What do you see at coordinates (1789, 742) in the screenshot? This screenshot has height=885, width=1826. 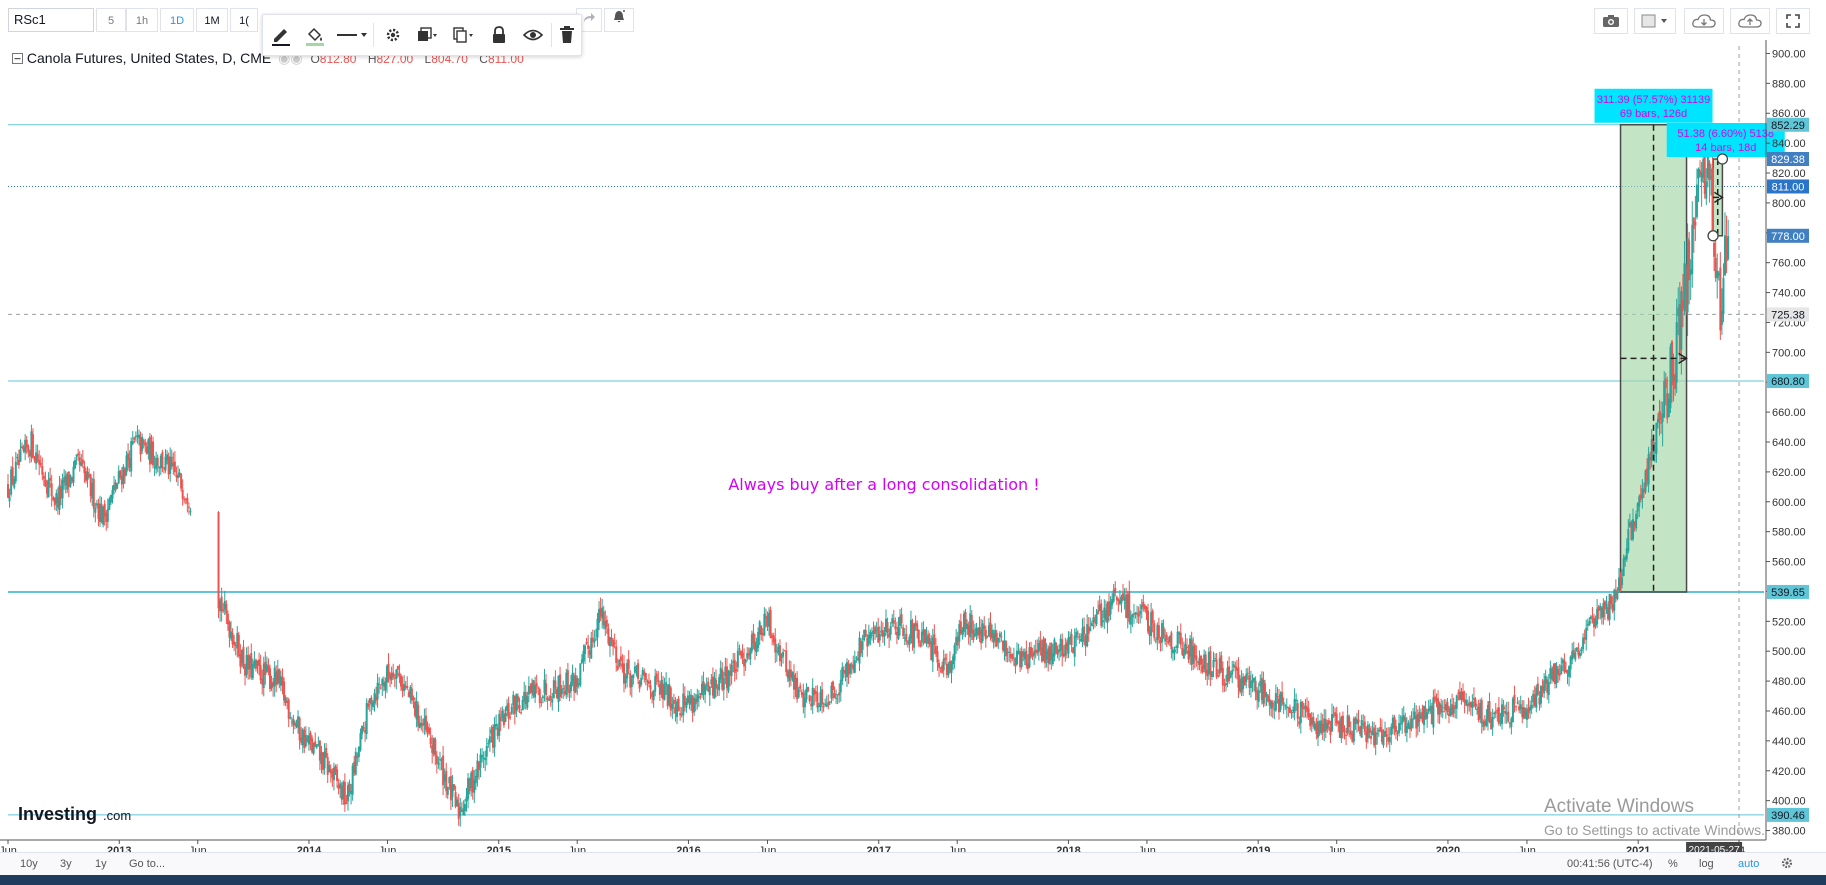 I see `price-tick-label: 440.00` at bounding box center [1789, 742].